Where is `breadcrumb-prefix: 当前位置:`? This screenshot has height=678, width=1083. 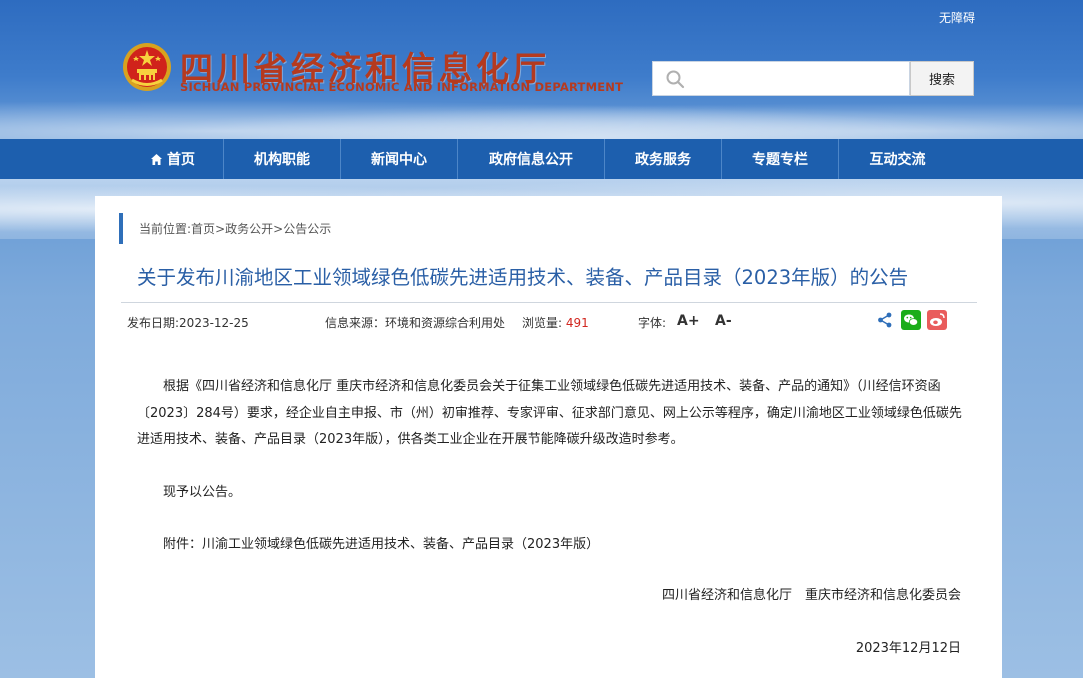
breadcrumb-prefix: 当前位置: is located at coordinates (165, 229).